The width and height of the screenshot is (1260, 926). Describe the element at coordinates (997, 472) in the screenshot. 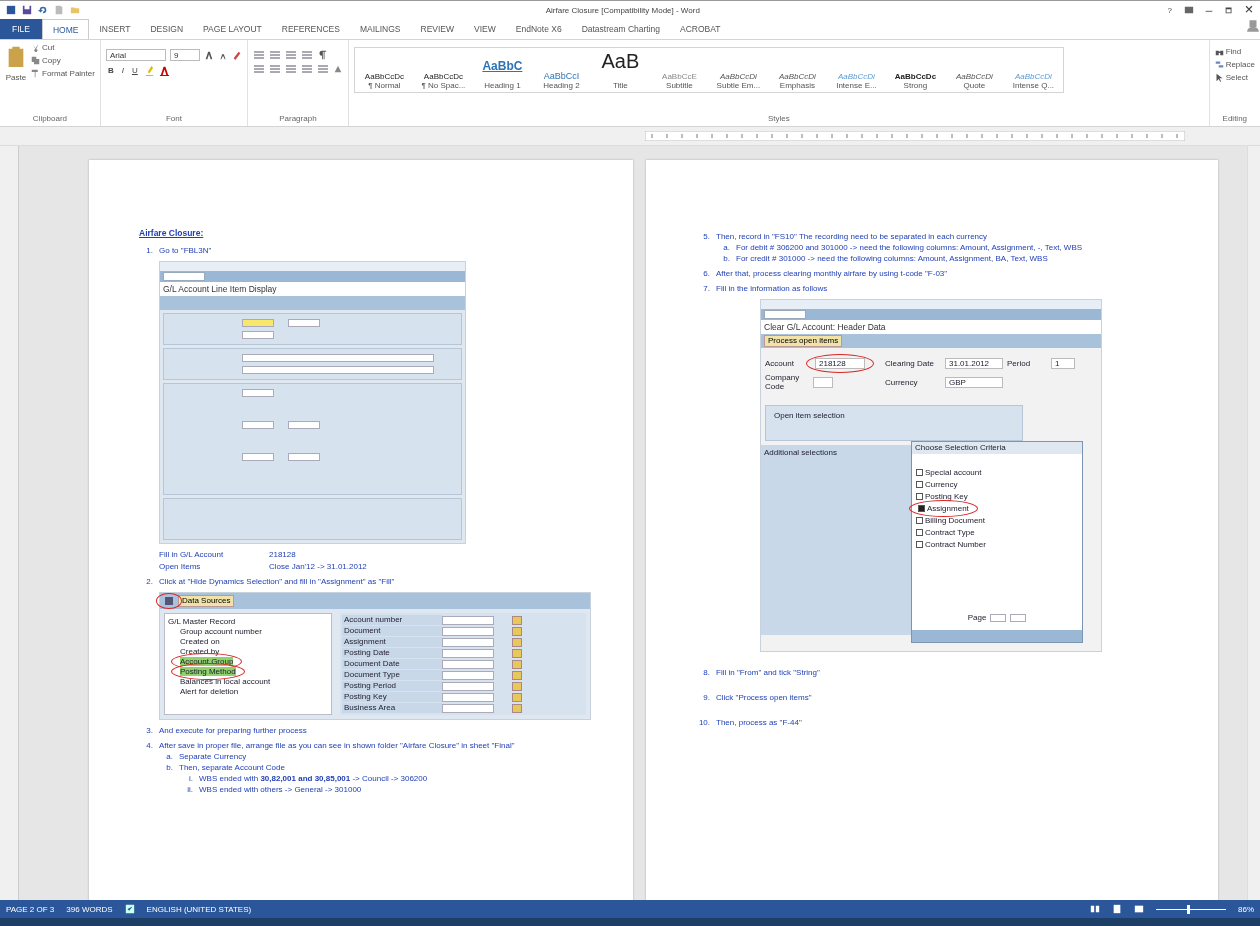

I see `checkbox-option: Special account` at that location.